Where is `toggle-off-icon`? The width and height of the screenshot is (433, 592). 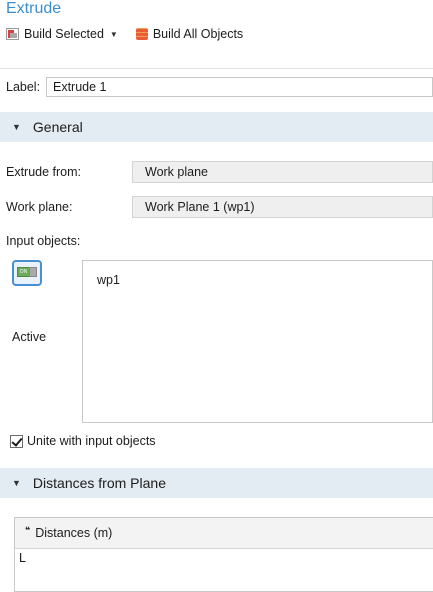 toggle-off-icon is located at coordinates (33, 272).